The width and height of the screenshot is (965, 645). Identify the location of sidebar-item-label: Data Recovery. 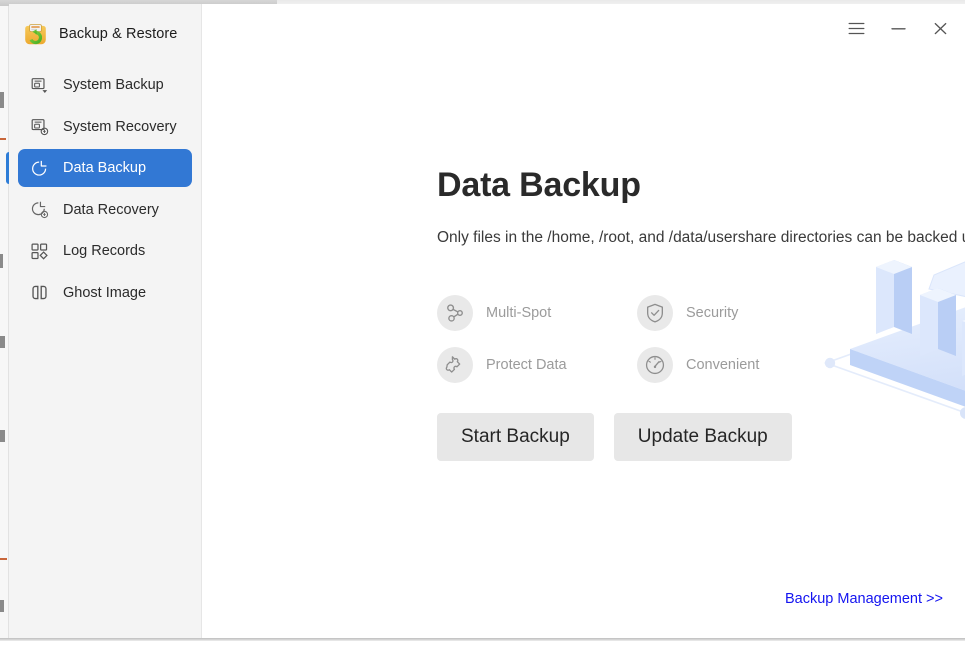
(111, 209).